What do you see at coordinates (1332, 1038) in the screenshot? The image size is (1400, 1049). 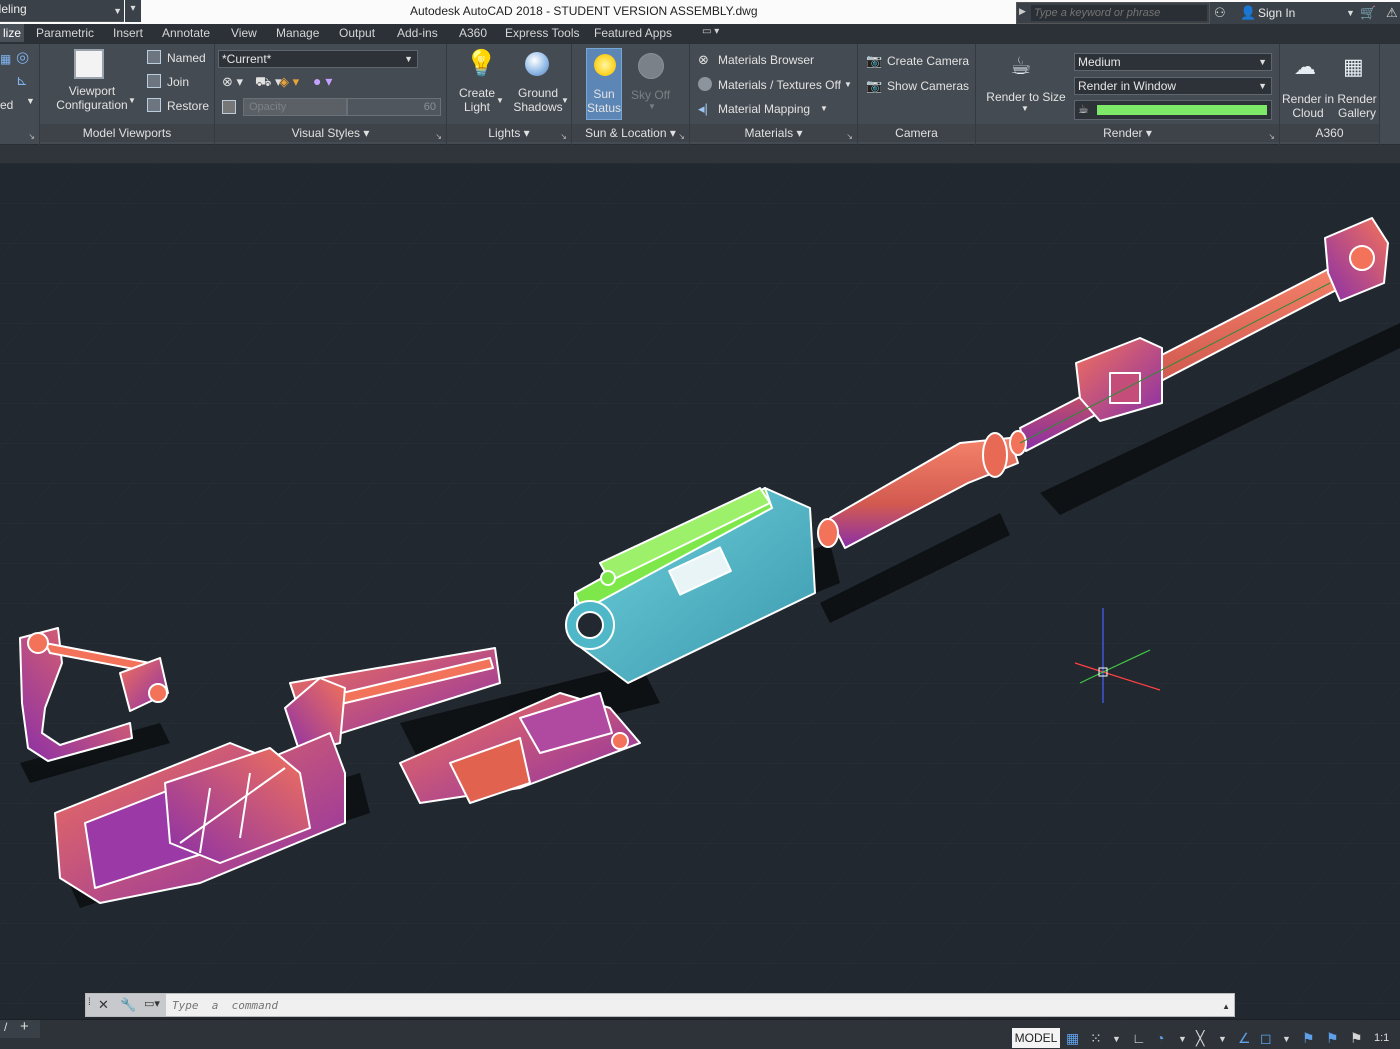 I see `auto-scale-icon: ⚑` at bounding box center [1332, 1038].